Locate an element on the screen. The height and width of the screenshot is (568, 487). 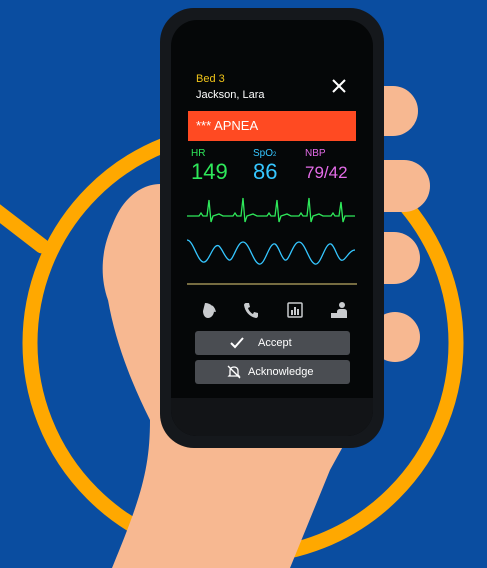
chart-icon is located at coordinates (295, 310).